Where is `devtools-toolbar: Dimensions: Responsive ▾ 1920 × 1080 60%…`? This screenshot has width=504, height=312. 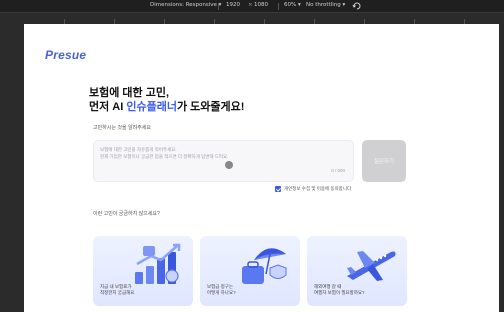
devtools-toolbar: Dimensions: Responsive ▾ 1920 × 1080 60%… is located at coordinates (252, 6).